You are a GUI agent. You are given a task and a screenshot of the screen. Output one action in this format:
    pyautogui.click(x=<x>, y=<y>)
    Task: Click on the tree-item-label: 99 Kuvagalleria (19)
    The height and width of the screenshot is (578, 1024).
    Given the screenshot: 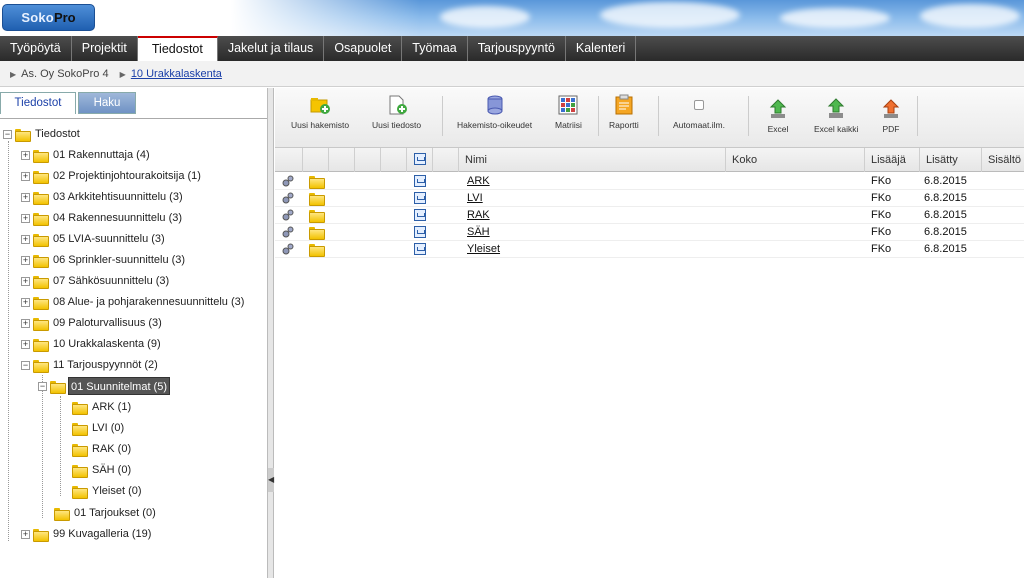 What is the action you would take?
    pyautogui.click(x=102, y=534)
    